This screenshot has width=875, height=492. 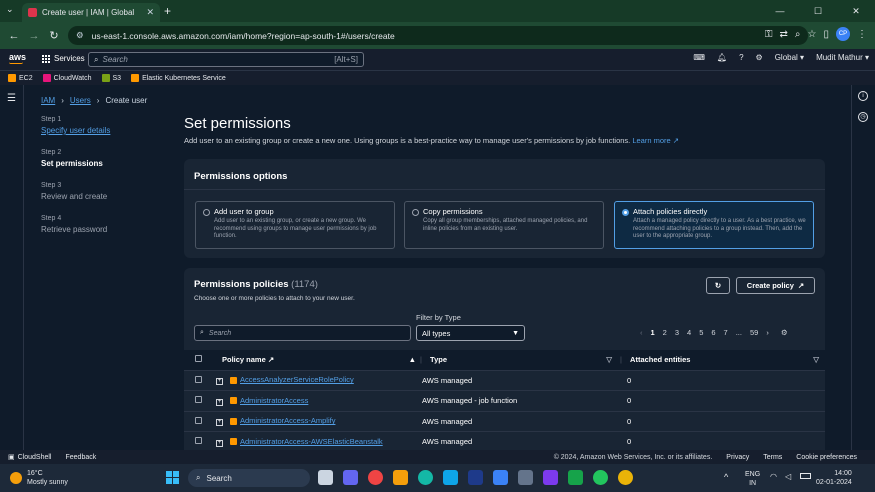 I want to click on back-icon: ←, so click(x=14, y=36).